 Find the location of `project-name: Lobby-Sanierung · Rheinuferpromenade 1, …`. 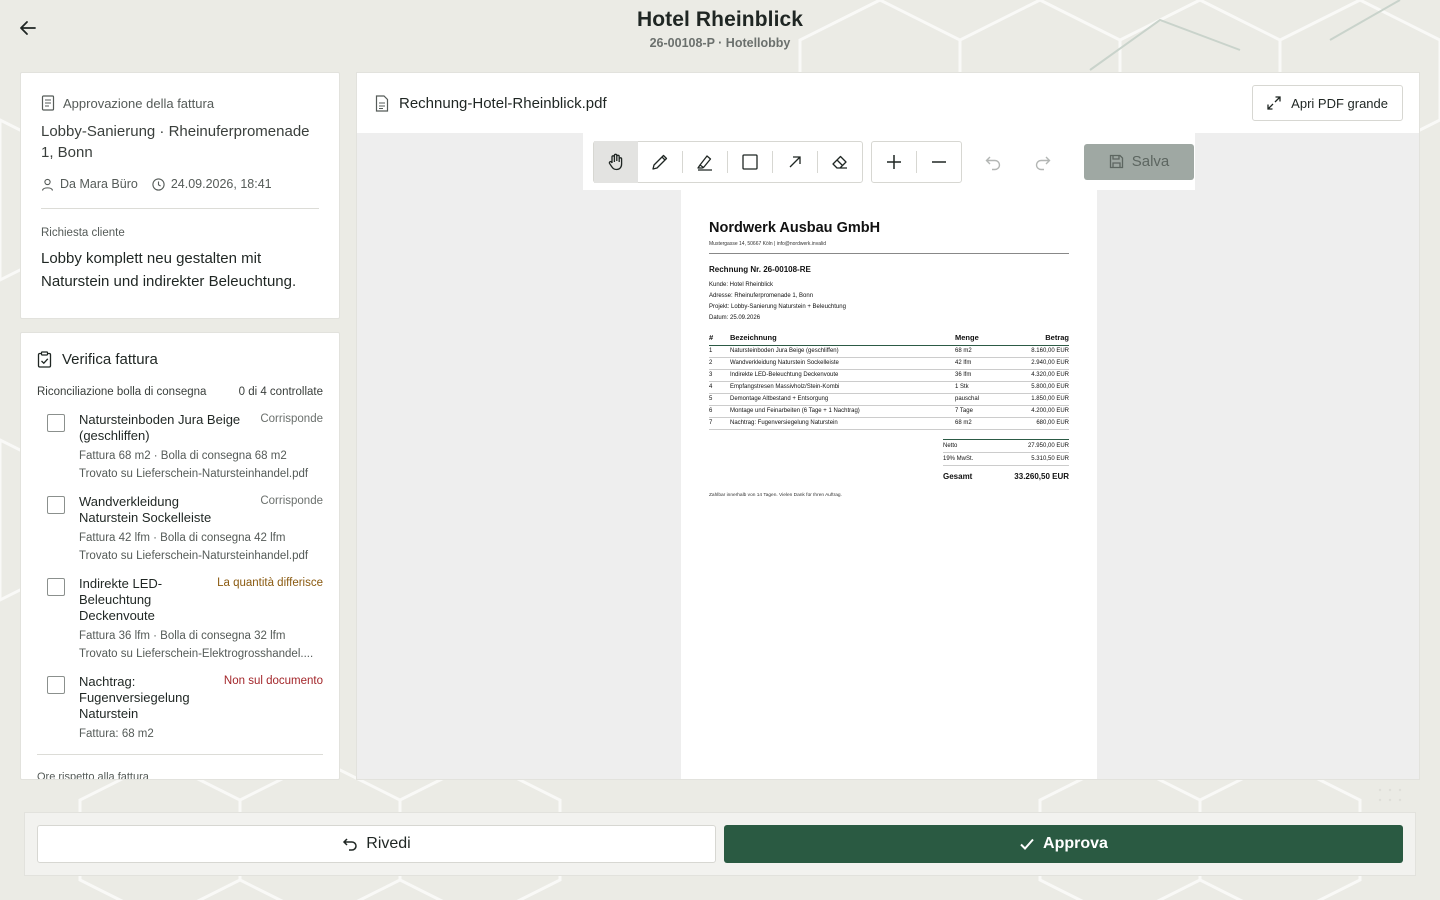

project-name: Lobby-Sanierung · Rheinuferpromenade 1, … is located at coordinates (175, 142).